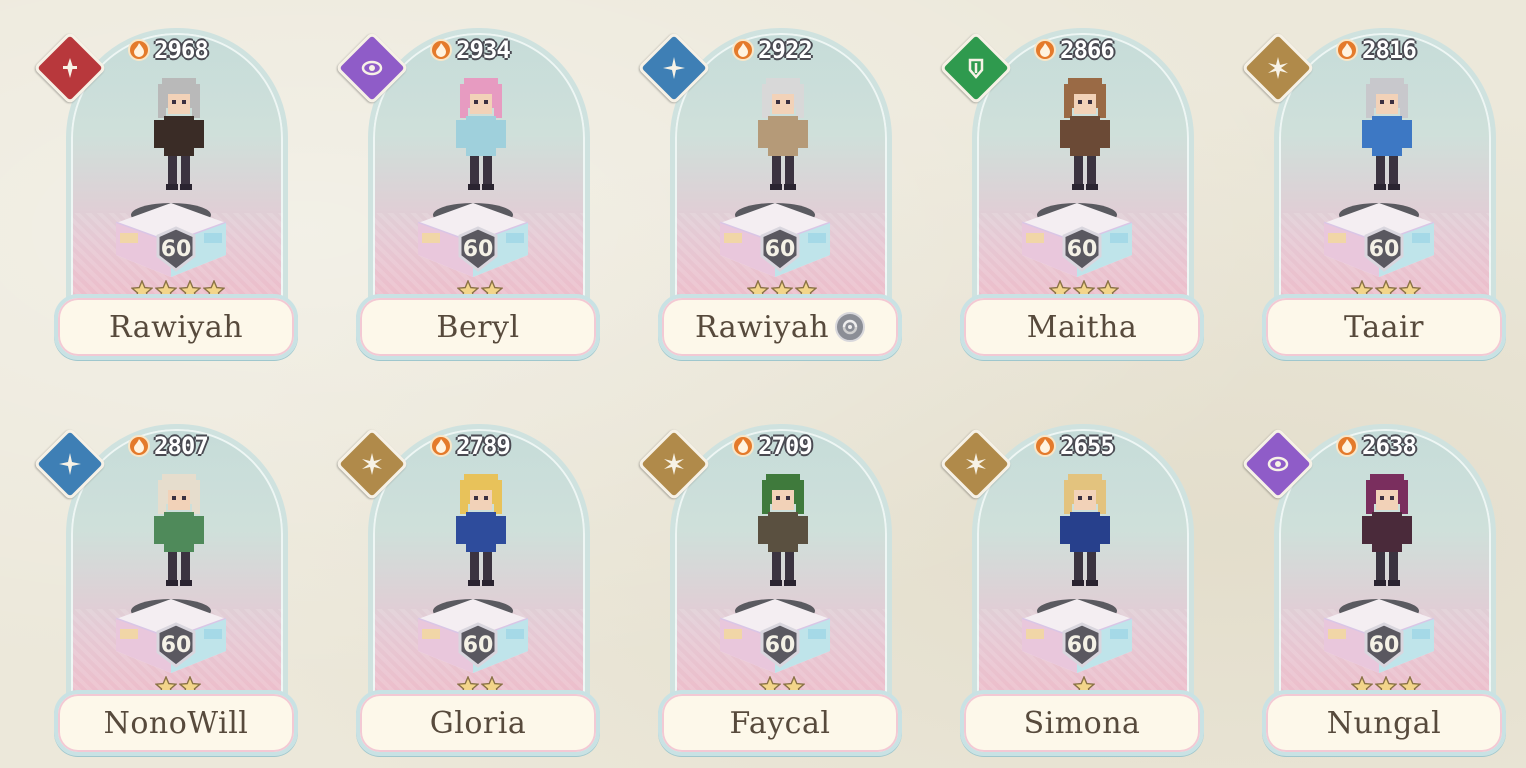 This screenshot has height=768, width=1526. I want to click on hero-nameplate: Beryl, so click(478, 327).